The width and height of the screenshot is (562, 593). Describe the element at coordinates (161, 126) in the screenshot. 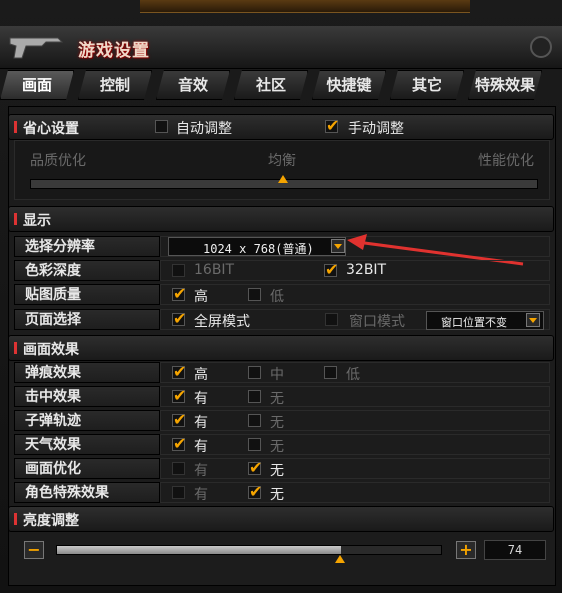

I see `auto-adjust-checkbox` at that location.